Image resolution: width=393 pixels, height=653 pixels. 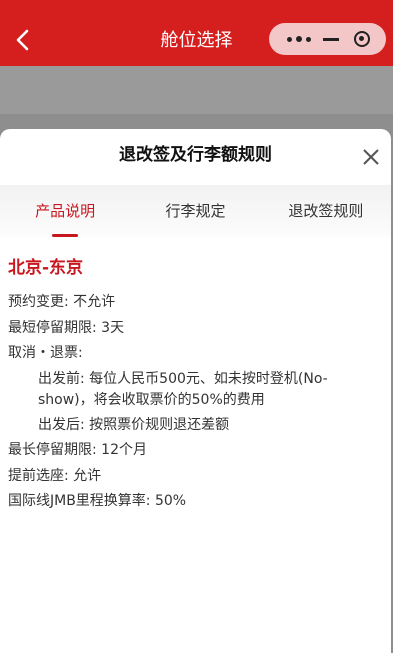 I want to click on sheet-title: 退改签及行李额规则, so click(x=195, y=155).